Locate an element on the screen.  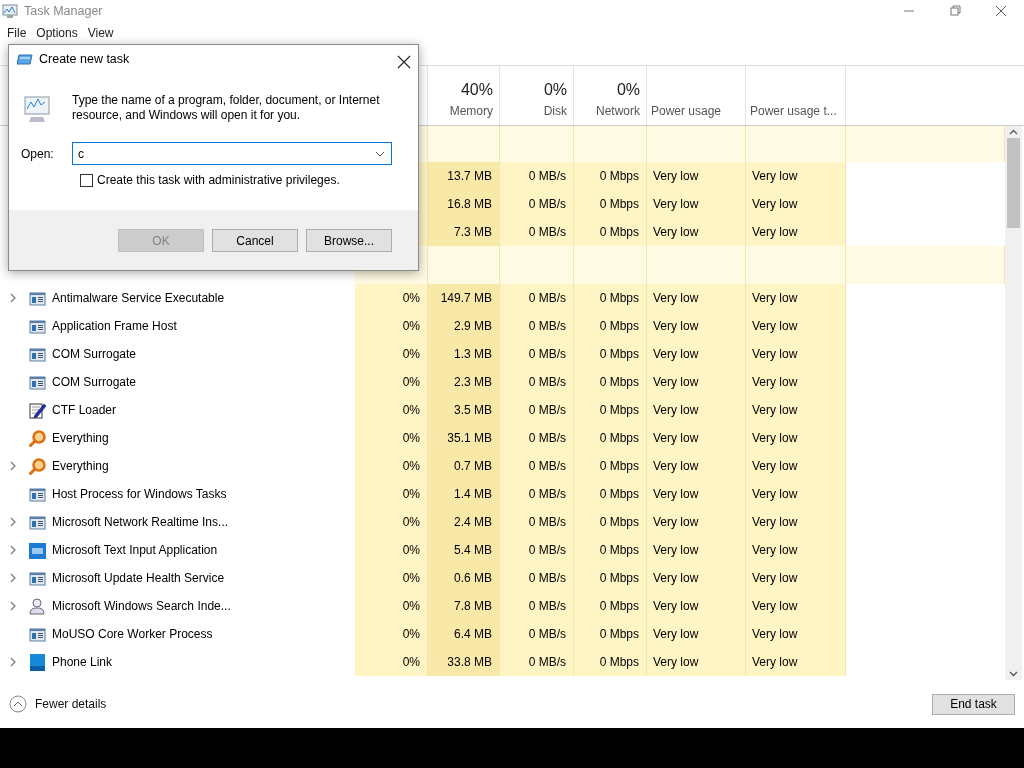
scrollbar-thumb is located at coordinates (1013, 183).